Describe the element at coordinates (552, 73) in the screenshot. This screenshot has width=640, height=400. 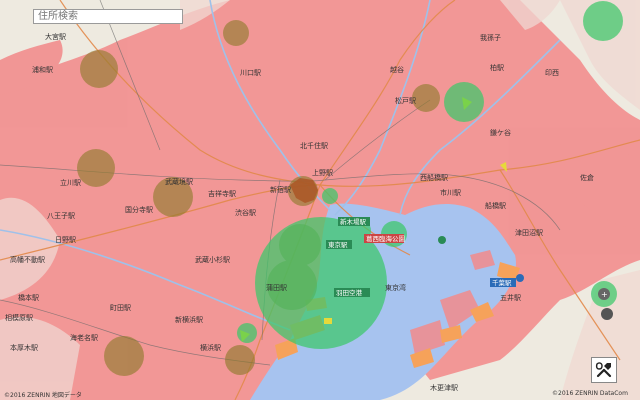
I see `label-inzai: 印西` at that location.